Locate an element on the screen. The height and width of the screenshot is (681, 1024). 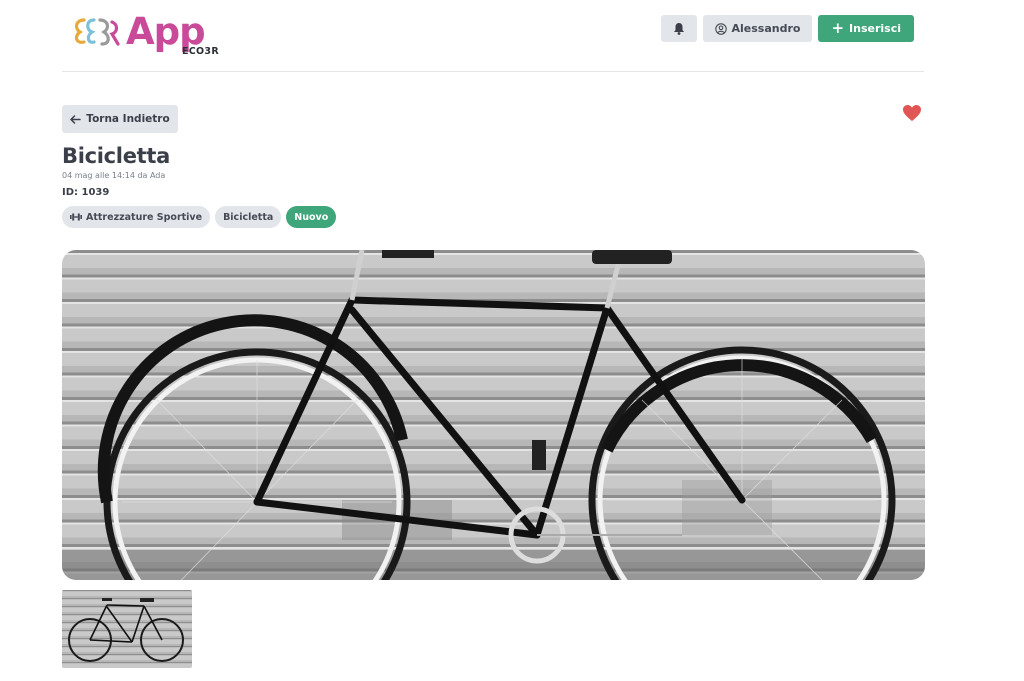
bell-icon is located at coordinates (678, 29).